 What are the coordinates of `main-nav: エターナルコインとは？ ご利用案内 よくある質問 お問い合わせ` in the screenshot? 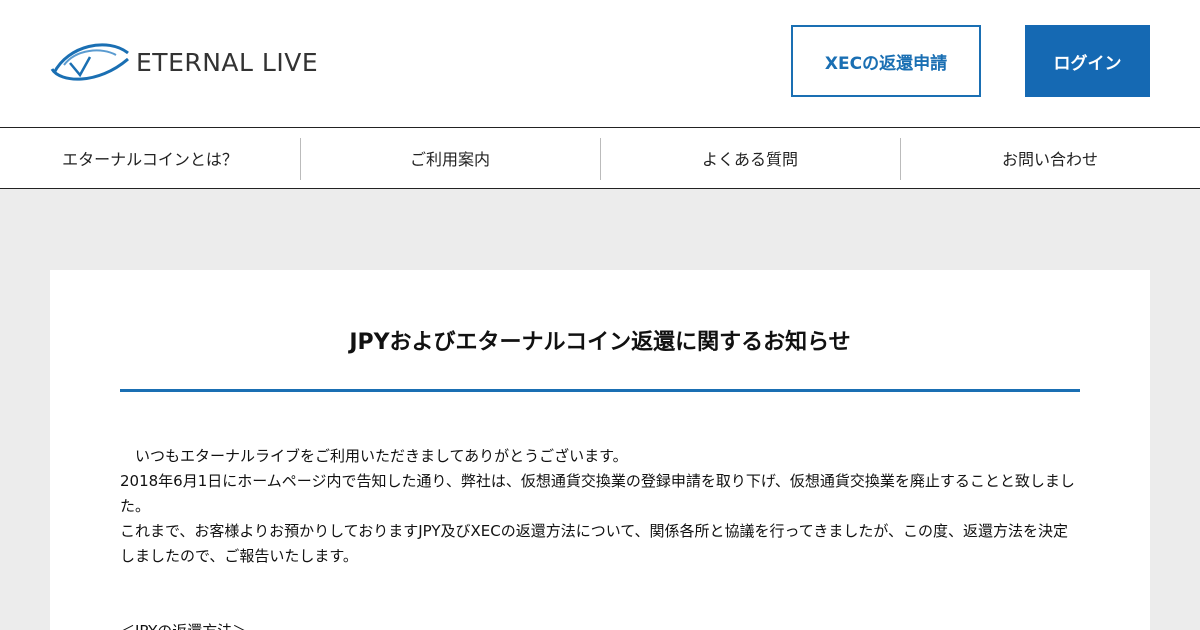 It's located at (600, 158).